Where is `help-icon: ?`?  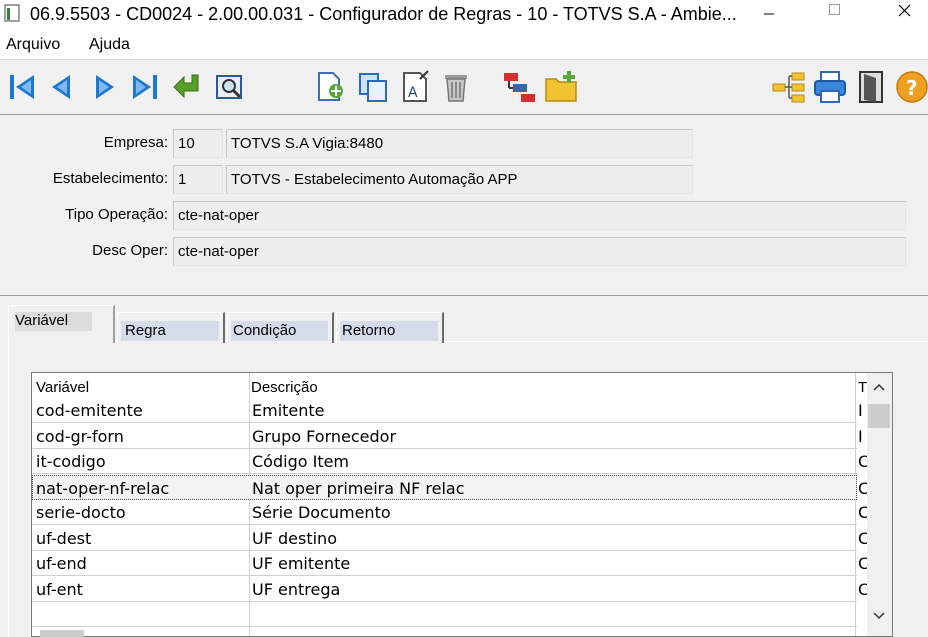 help-icon: ? is located at coordinates (912, 87).